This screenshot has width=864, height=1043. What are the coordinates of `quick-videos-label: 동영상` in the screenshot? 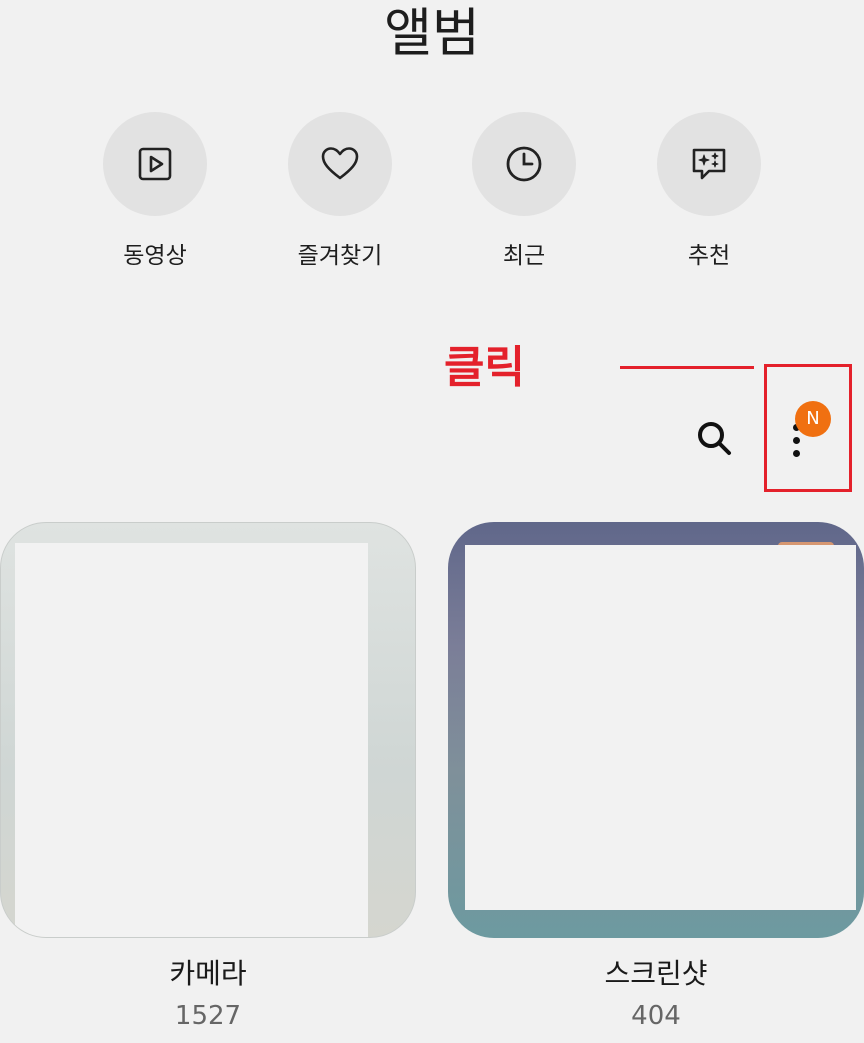 It's located at (155, 256).